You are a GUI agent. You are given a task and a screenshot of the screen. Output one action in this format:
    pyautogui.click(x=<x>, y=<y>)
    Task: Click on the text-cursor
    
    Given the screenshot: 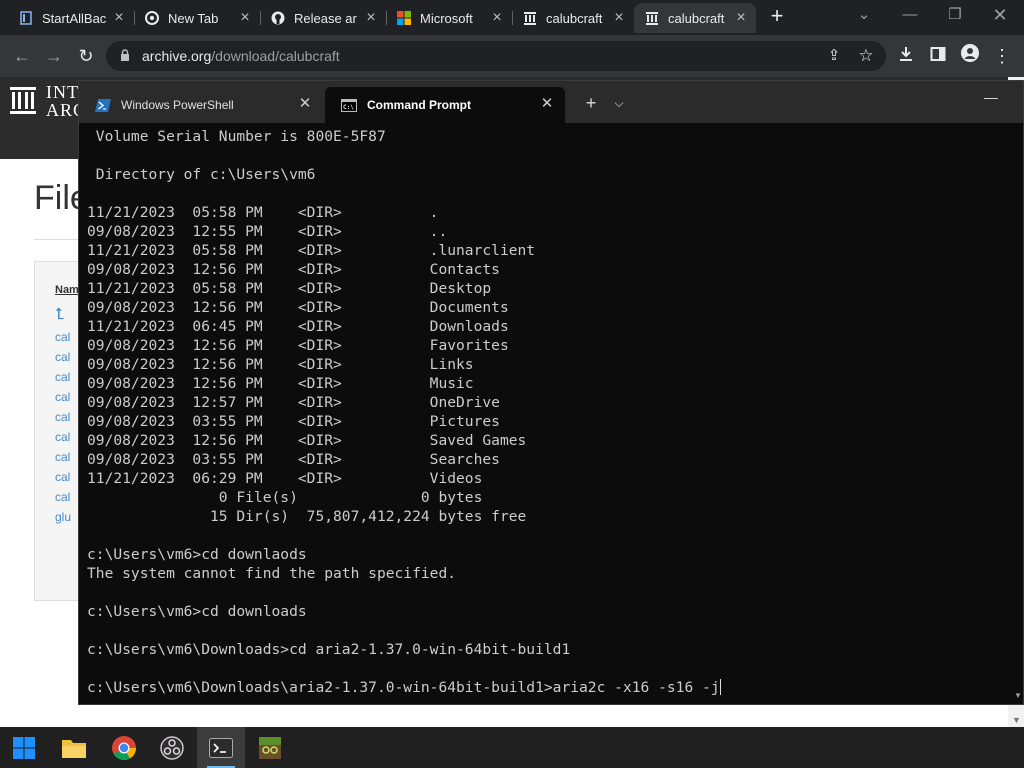 What is the action you would take?
    pyautogui.click(x=720, y=687)
    